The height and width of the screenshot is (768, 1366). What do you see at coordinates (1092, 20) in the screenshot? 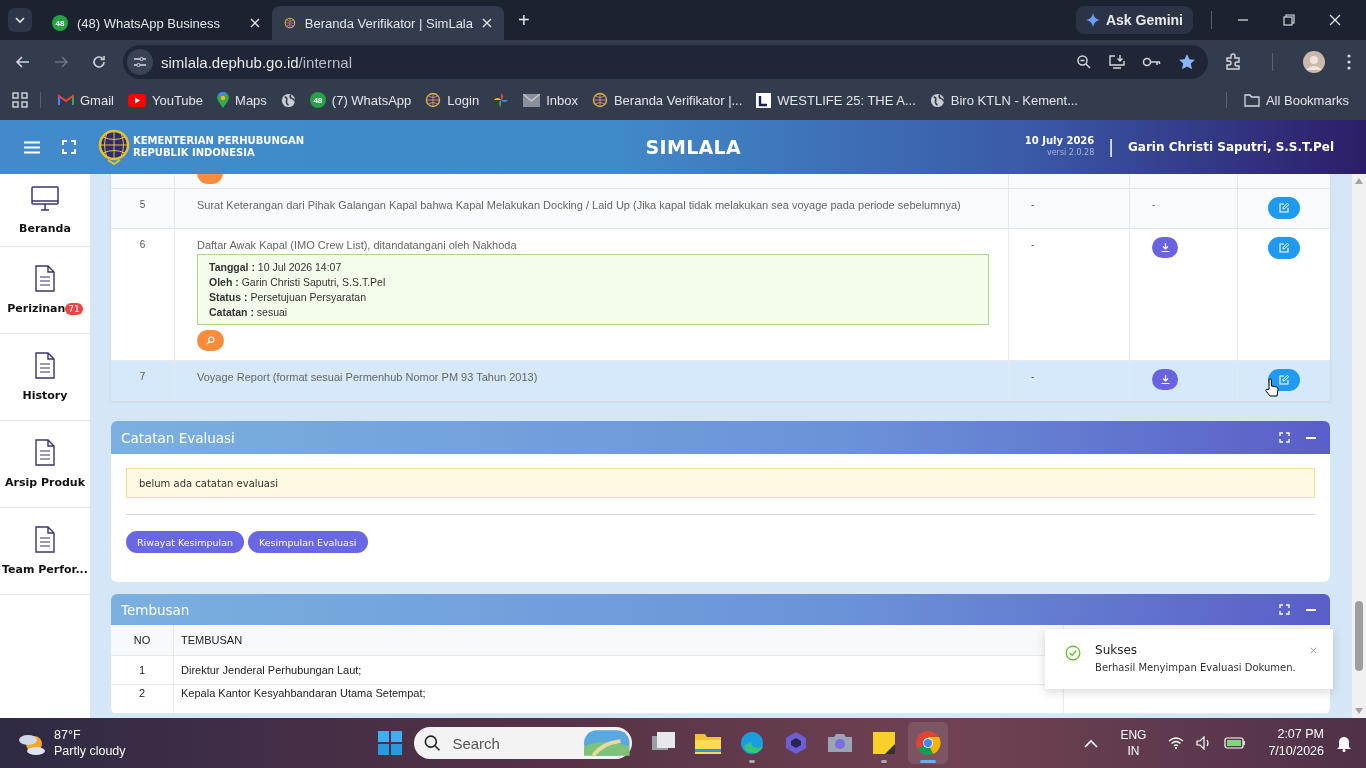
I see `sparkle-icon` at bounding box center [1092, 20].